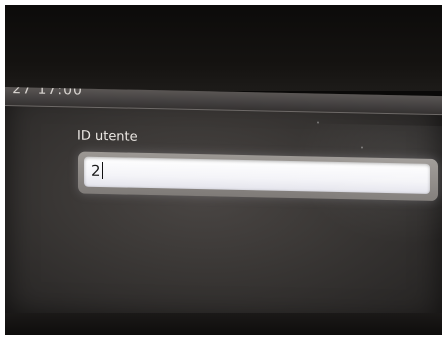  I want to click on user-id-value: 2, so click(97, 171).